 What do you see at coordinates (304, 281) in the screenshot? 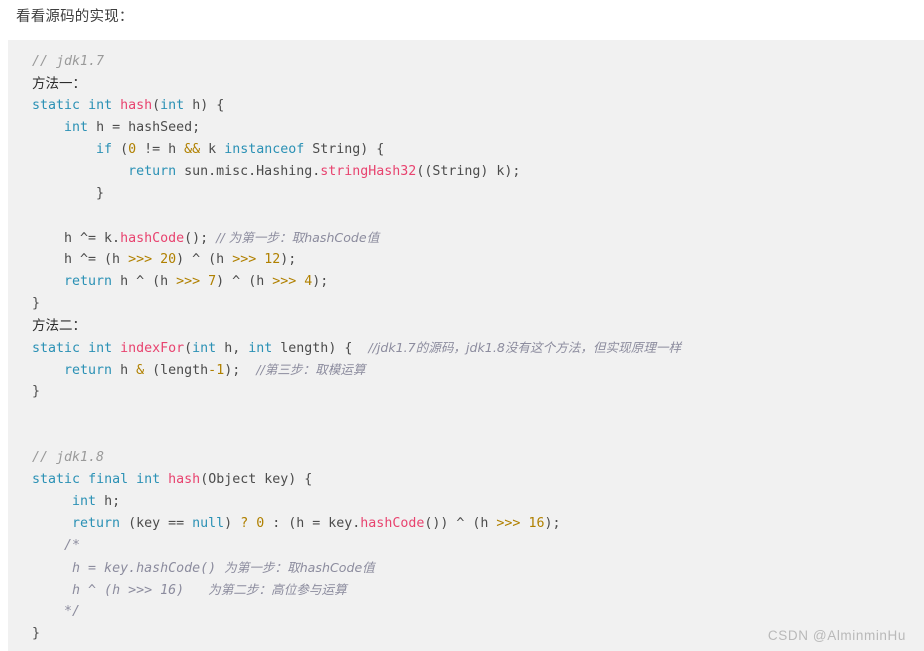
I see `literal-4: 4` at bounding box center [304, 281].